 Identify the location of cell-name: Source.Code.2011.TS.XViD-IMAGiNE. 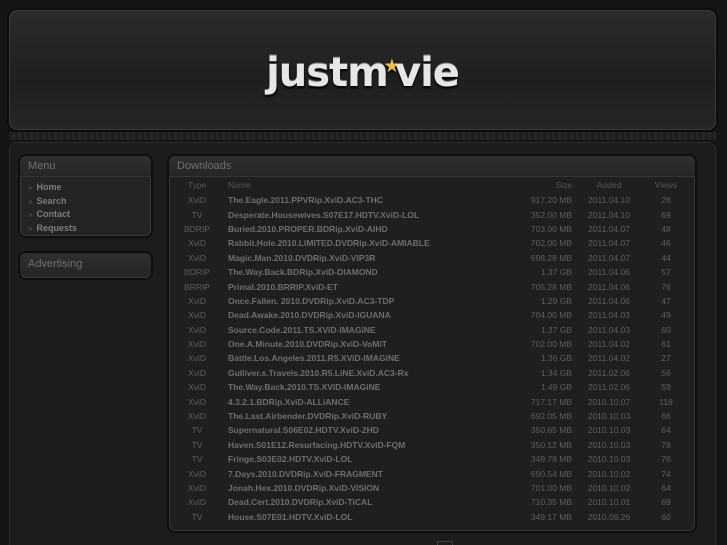
(367, 330).